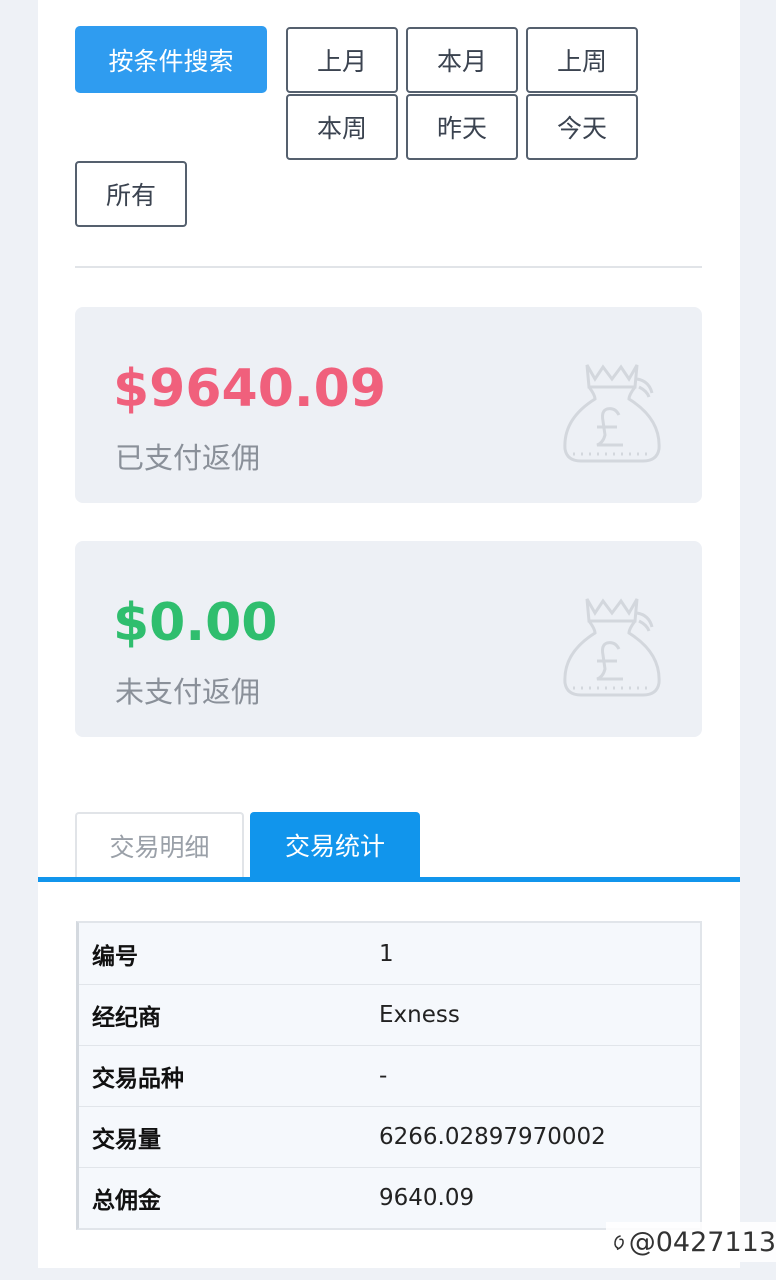 Image resolution: width=776 pixels, height=1280 pixels. I want to click on last-month-button: 上月, so click(342, 60).